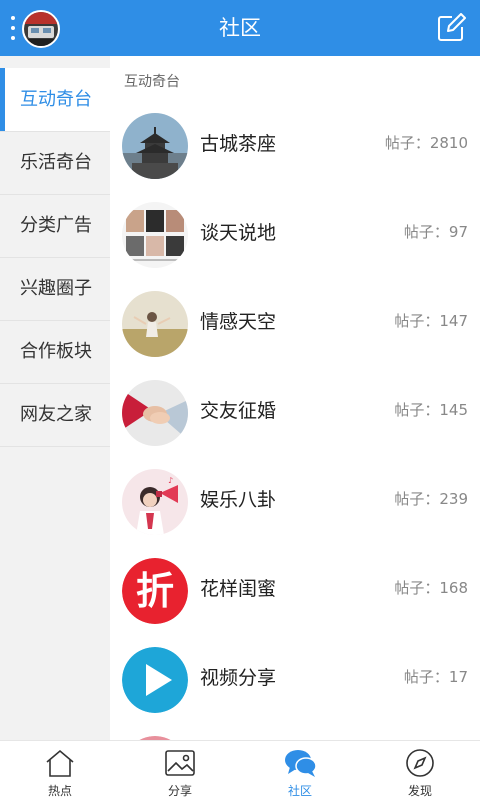 Image resolution: width=480 pixels, height=800 pixels. I want to click on tab-share: 分享, so click(180, 770).